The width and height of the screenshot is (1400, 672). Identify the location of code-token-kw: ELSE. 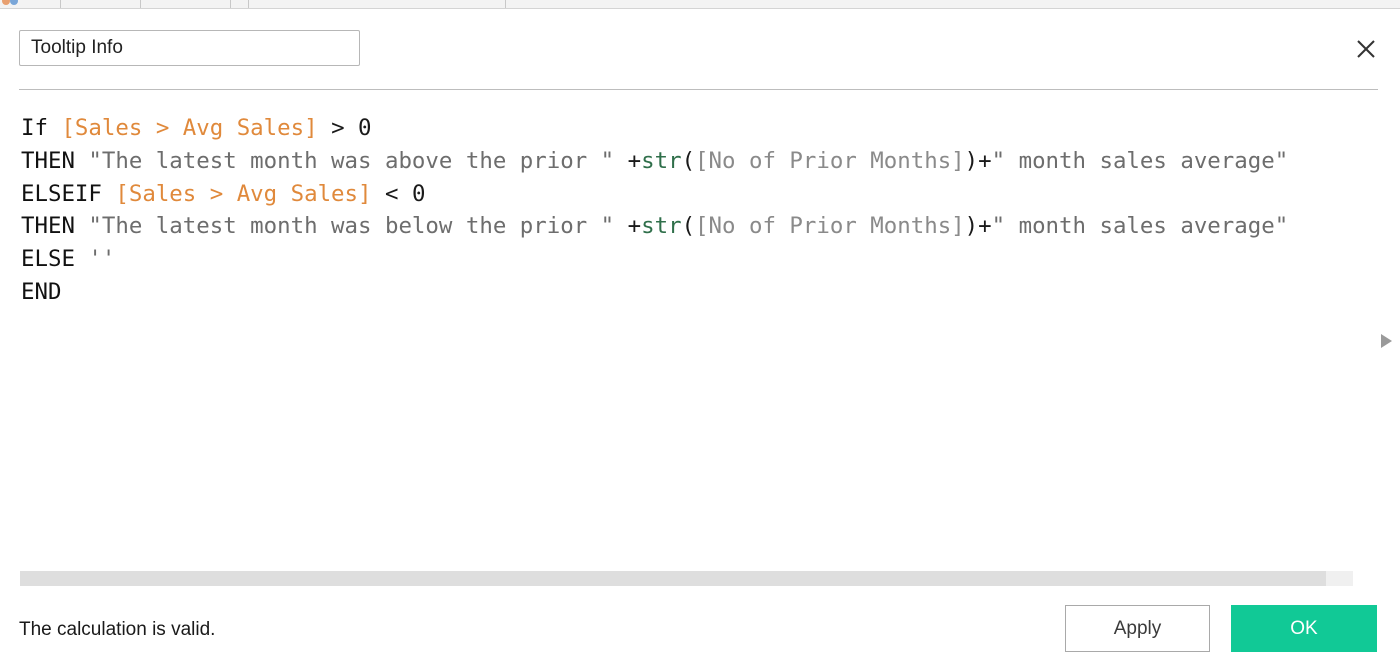
(55, 259).